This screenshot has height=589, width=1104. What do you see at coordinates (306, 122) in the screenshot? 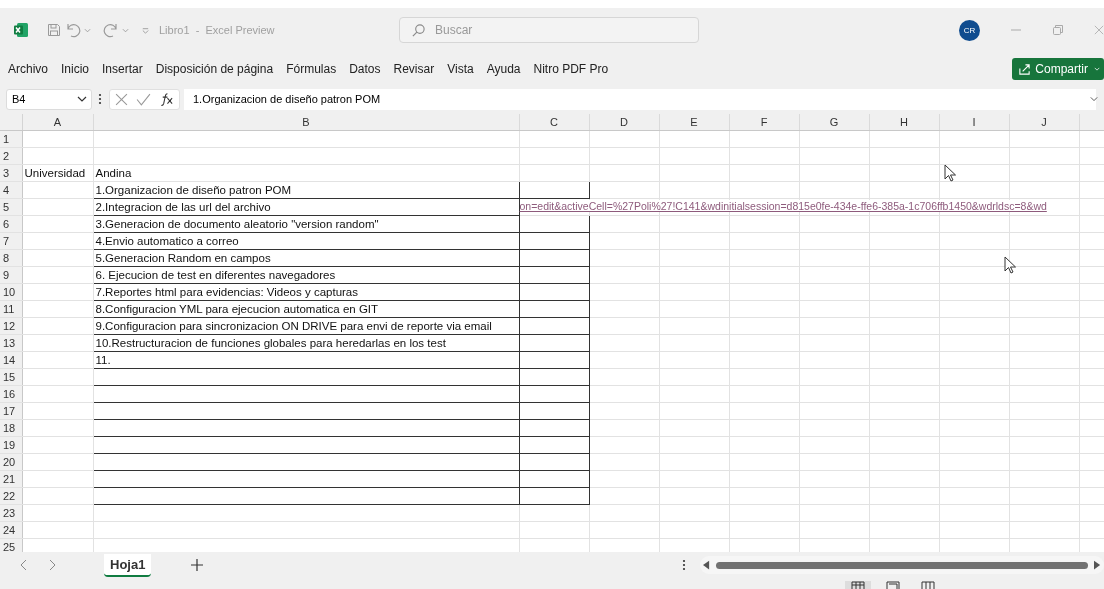
I see `column-header: B` at bounding box center [306, 122].